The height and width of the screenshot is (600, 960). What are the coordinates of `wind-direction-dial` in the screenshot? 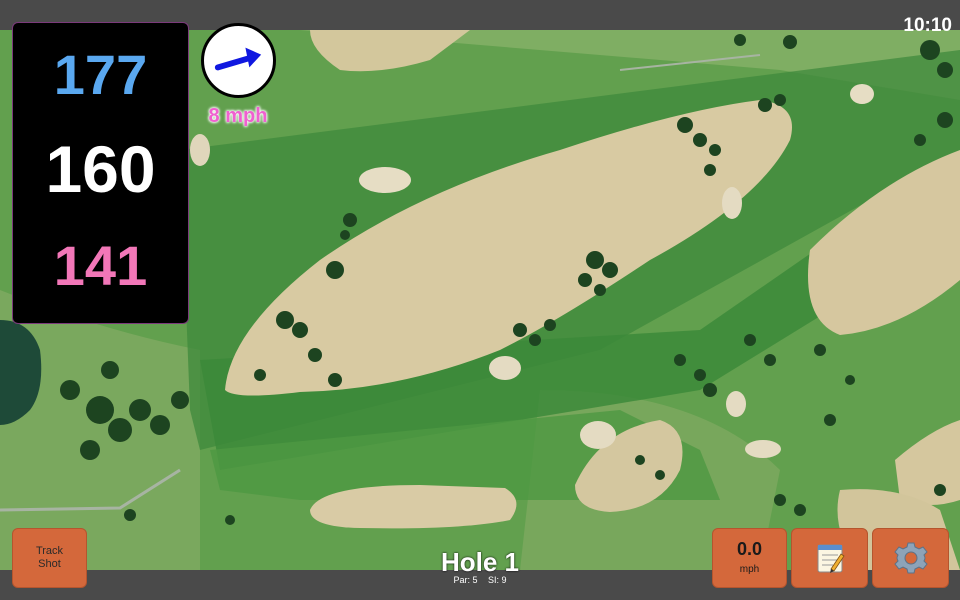 It's located at (238, 60).